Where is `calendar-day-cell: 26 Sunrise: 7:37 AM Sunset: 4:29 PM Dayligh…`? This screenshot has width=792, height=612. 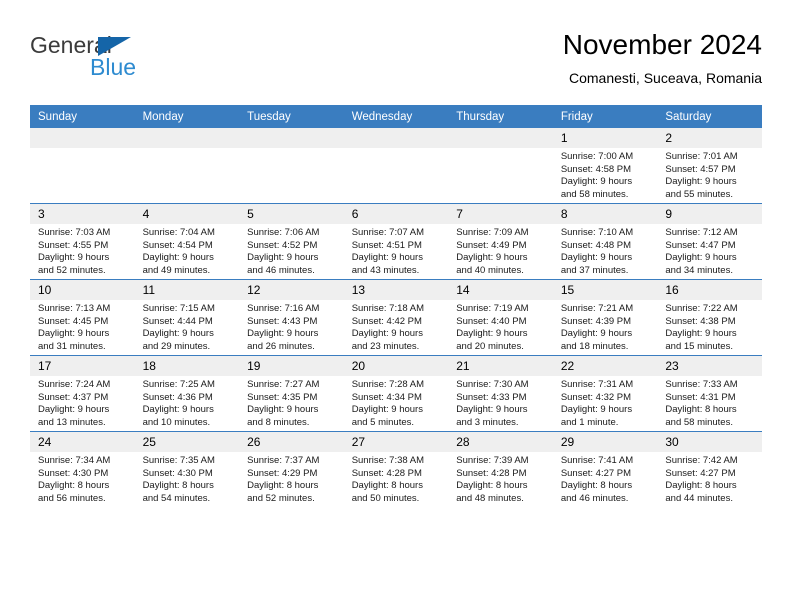 calendar-day-cell: 26 Sunrise: 7:37 AM Sunset: 4:29 PM Dayligh… is located at coordinates (291, 469).